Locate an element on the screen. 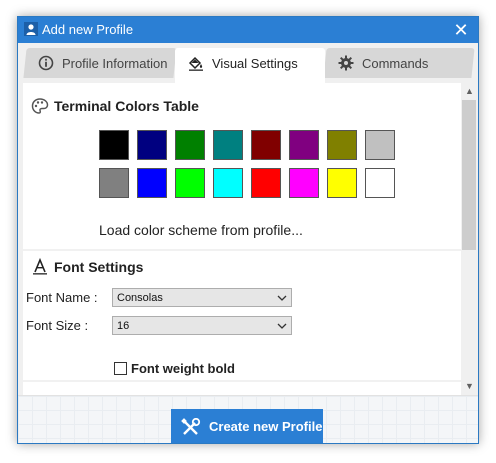  tab-commands: Commands is located at coordinates (399, 63).